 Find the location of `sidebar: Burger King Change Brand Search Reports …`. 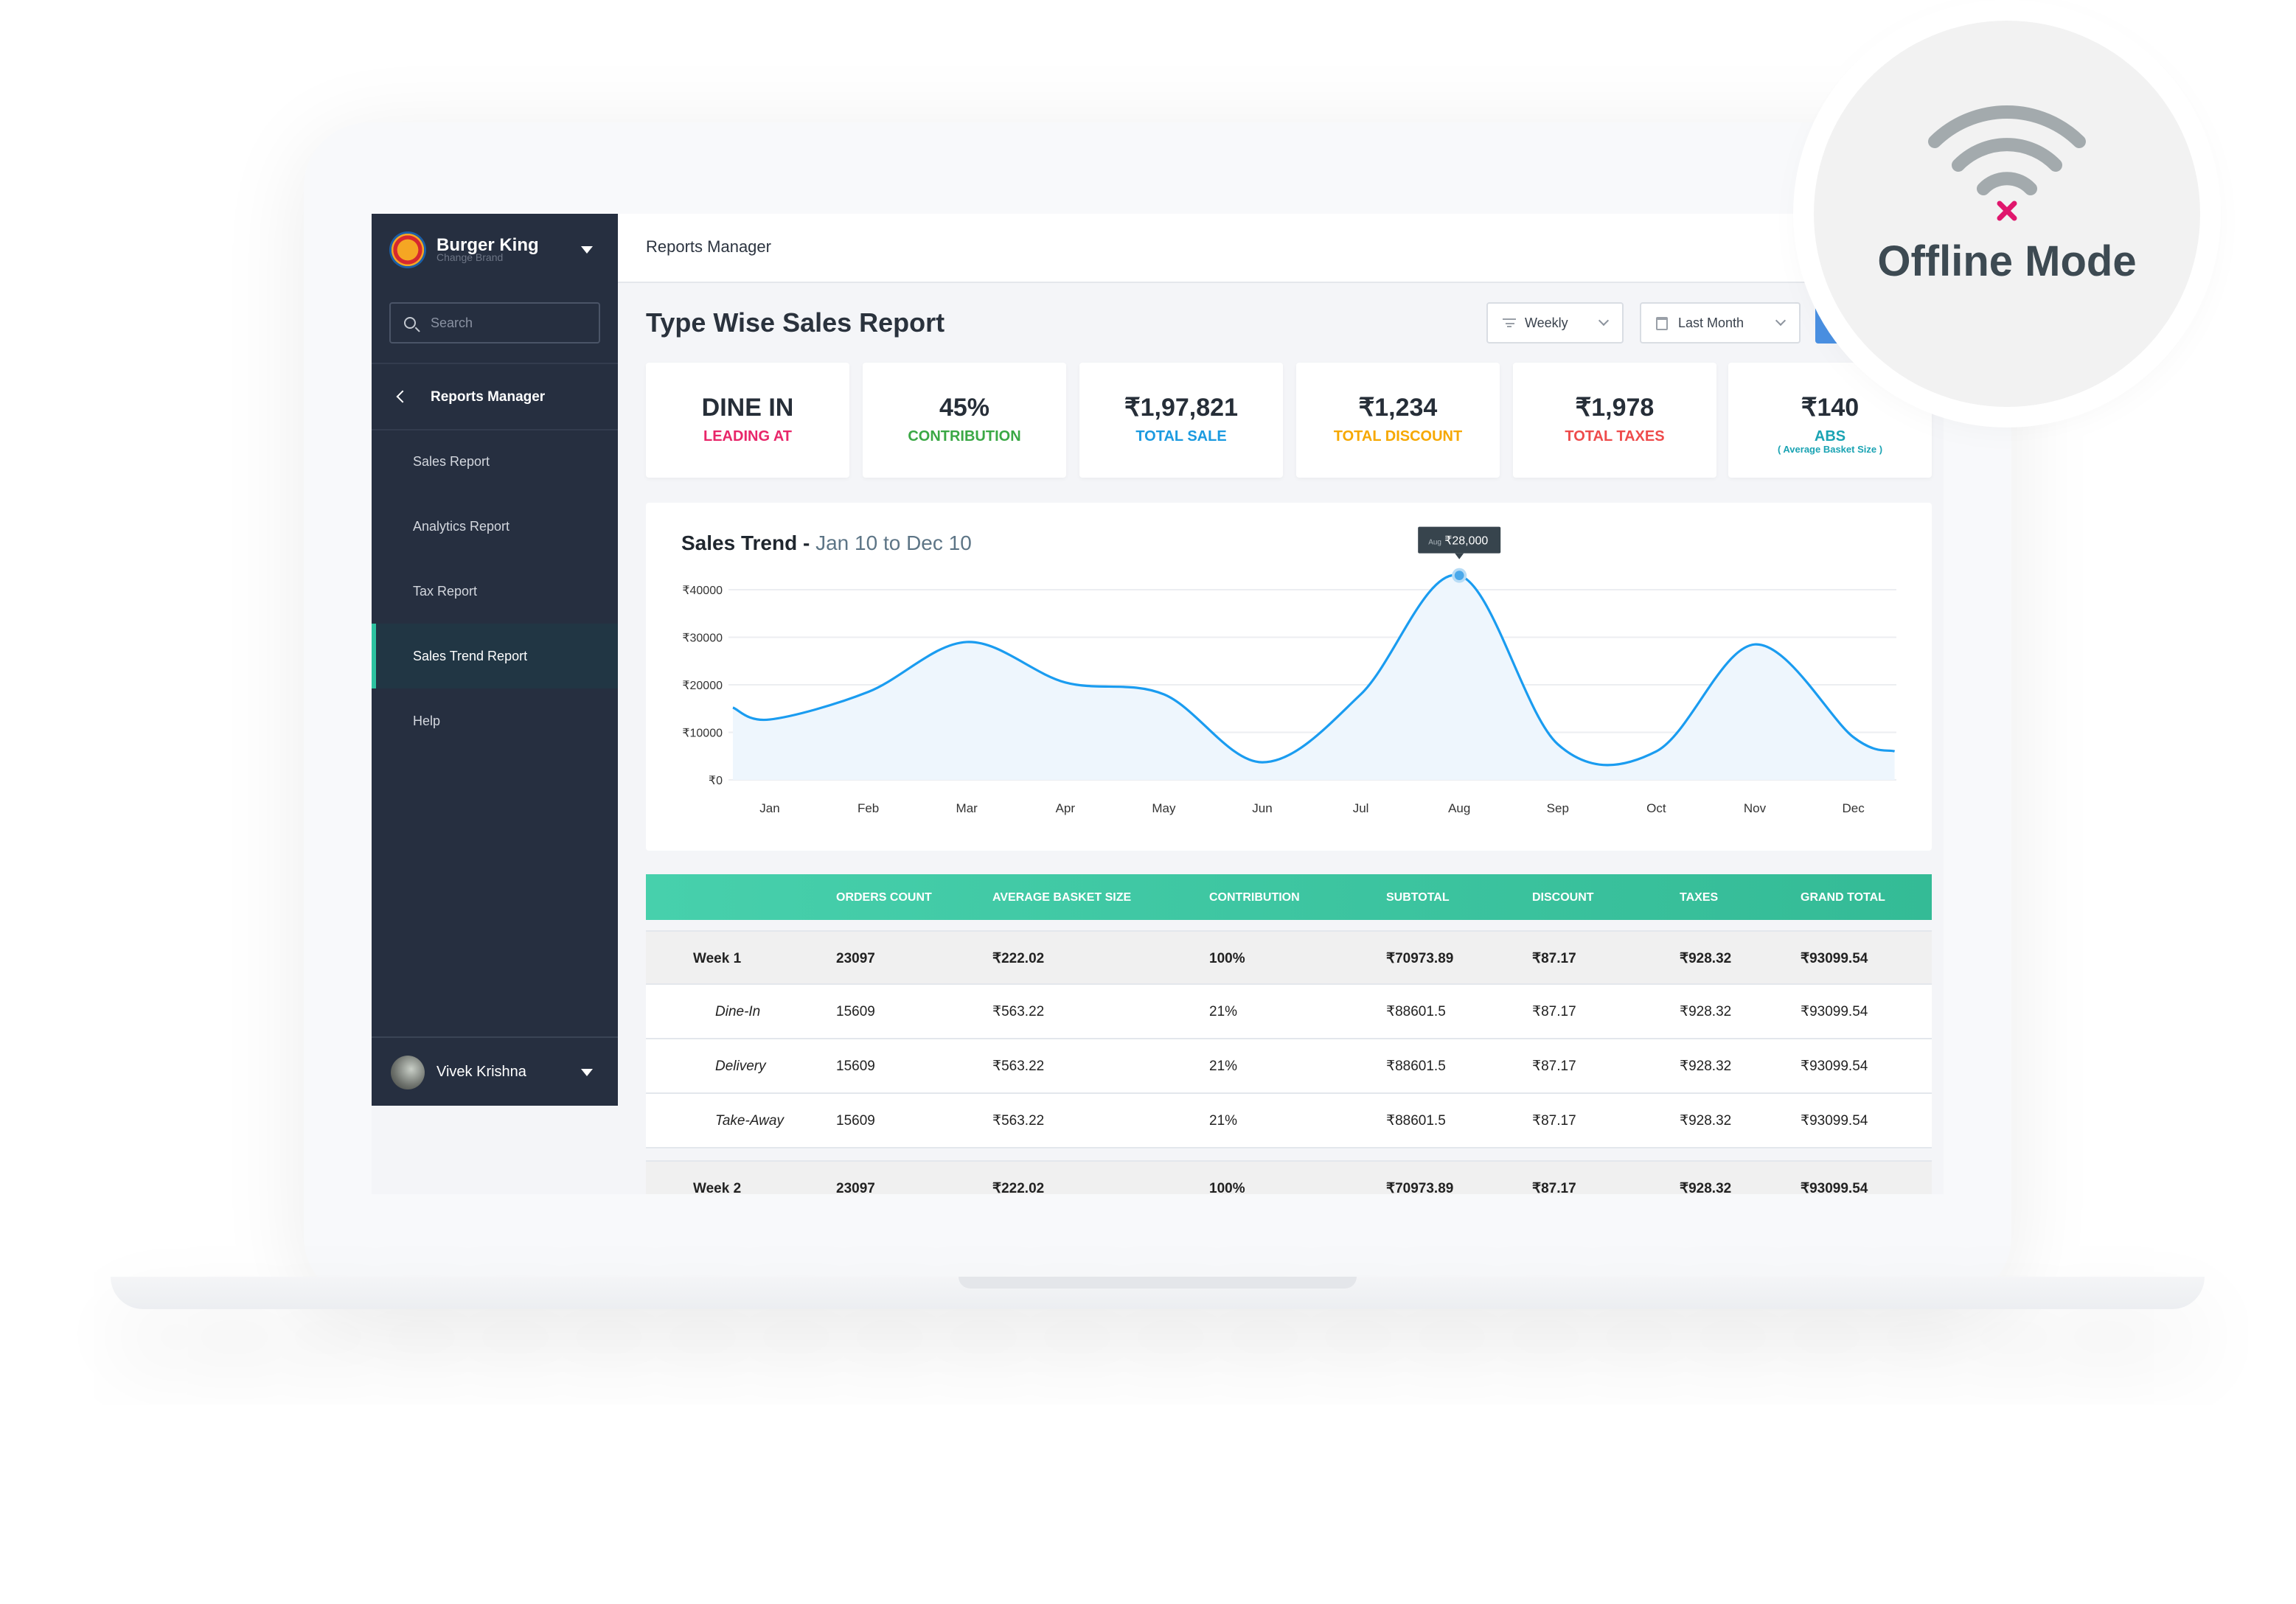

sidebar: Burger King Change Brand Search Reports … is located at coordinates (495, 660).